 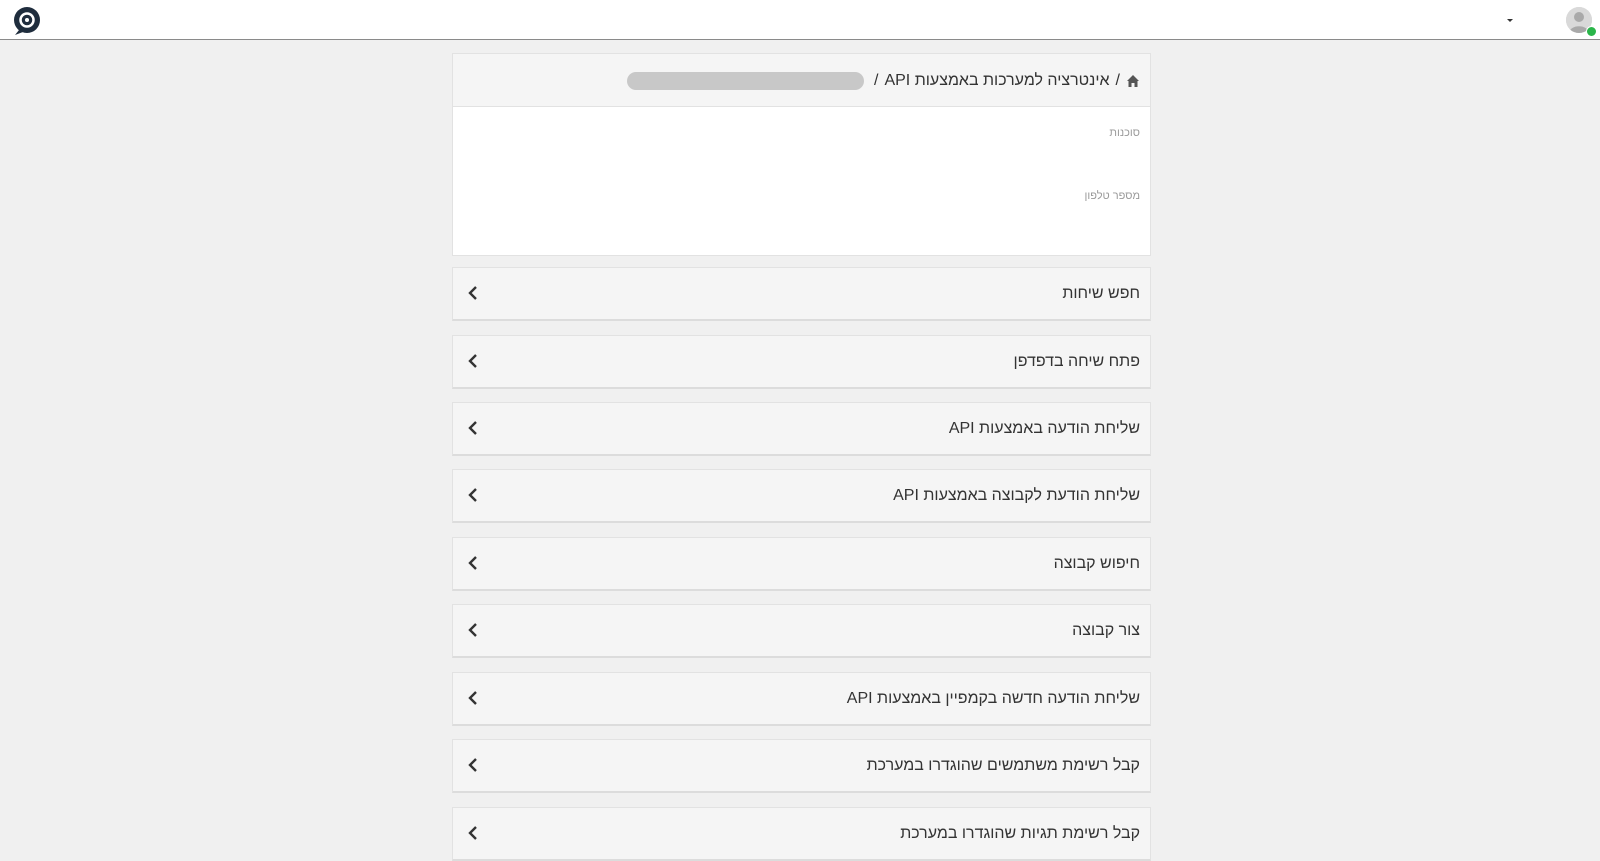 What do you see at coordinates (993, 698) in the screenshot?
I see `accordion-title: שליחת הודעה חדשה בקמפיין באמצעות API` at bounding box center [993, 698].